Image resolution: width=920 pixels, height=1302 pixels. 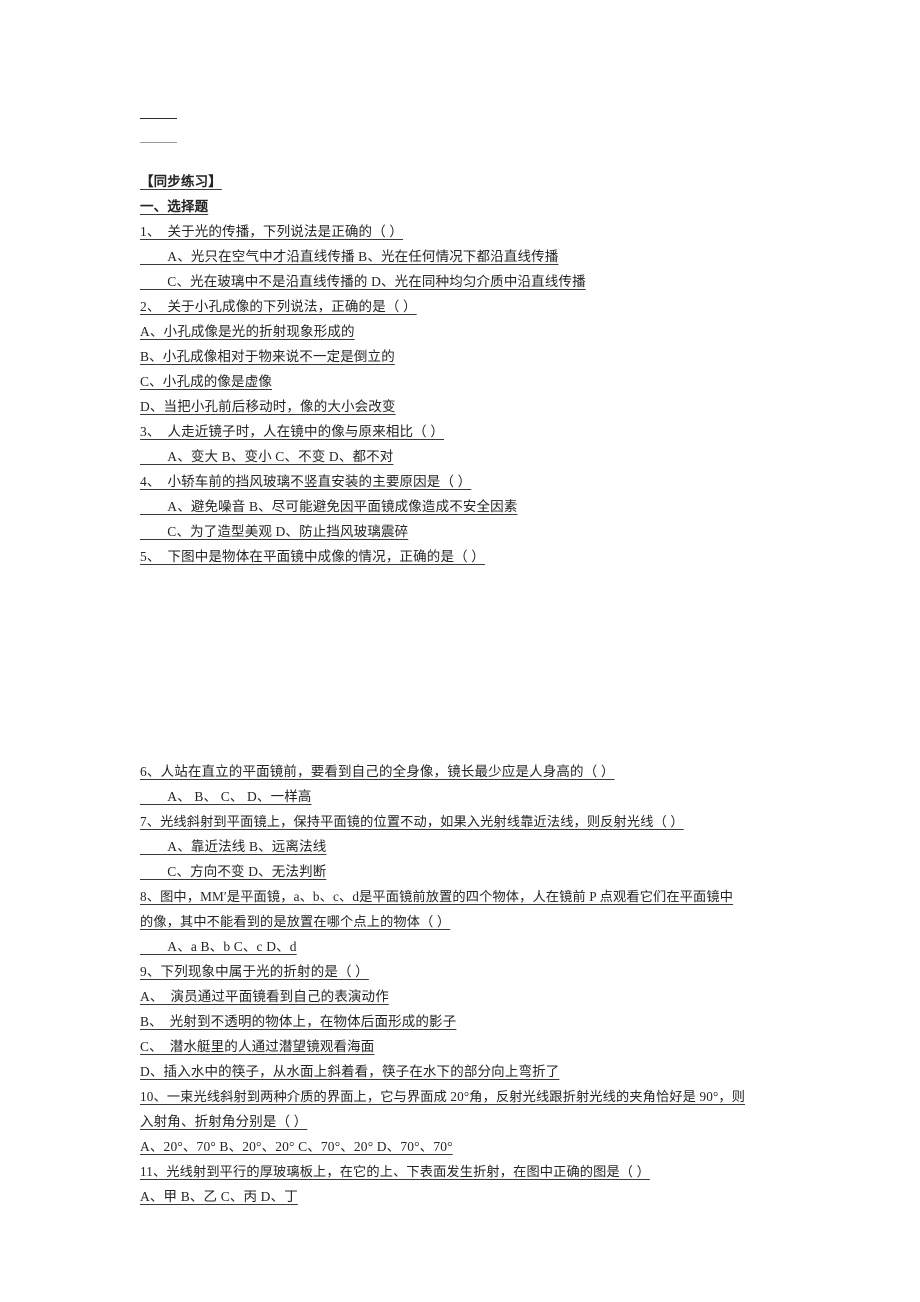 I want to click on question-option-9-b: B、 光射到不透明的物体上，在物体后面形成的影子, so click(x=470, y=1021).